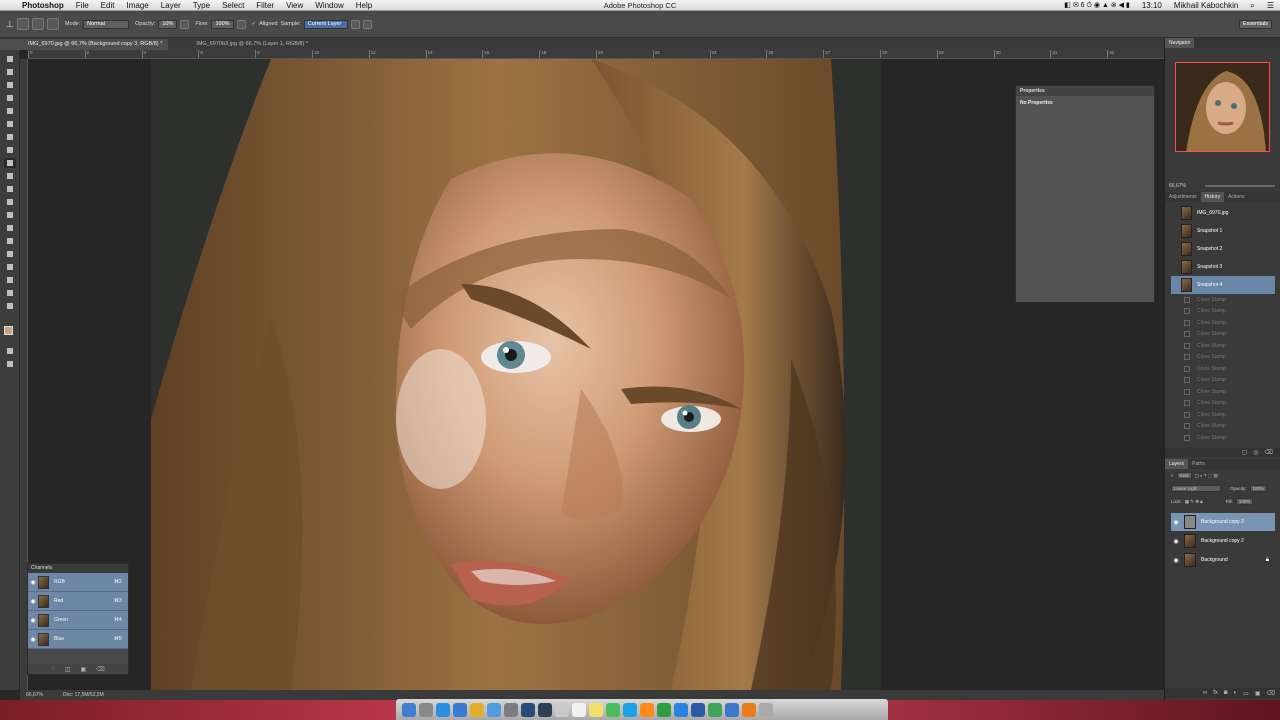 This screenshot has width=1280, height=720. What do you see at coordinates (241, 24) in the screenshot?
I see `airbrush-icon` at bounding box center [241, 24].